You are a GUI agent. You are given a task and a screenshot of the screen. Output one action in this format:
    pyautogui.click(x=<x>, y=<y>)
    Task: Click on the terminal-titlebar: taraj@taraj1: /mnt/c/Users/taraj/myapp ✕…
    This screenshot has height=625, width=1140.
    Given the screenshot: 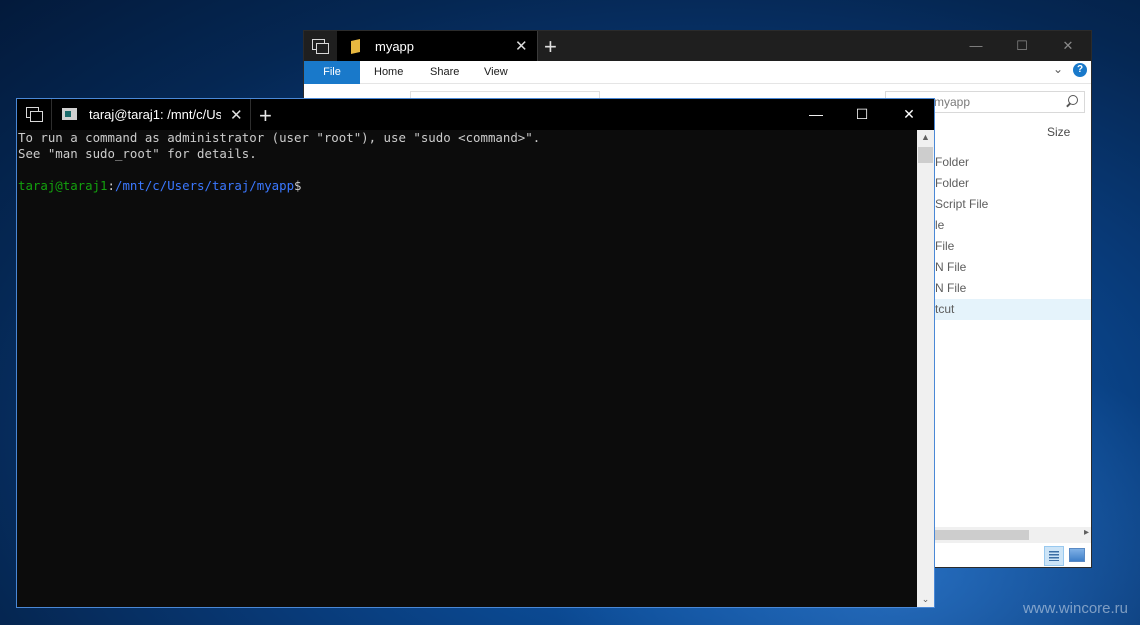 What is the action you would take?
    pyautogui.click(x=475, y=114)
    